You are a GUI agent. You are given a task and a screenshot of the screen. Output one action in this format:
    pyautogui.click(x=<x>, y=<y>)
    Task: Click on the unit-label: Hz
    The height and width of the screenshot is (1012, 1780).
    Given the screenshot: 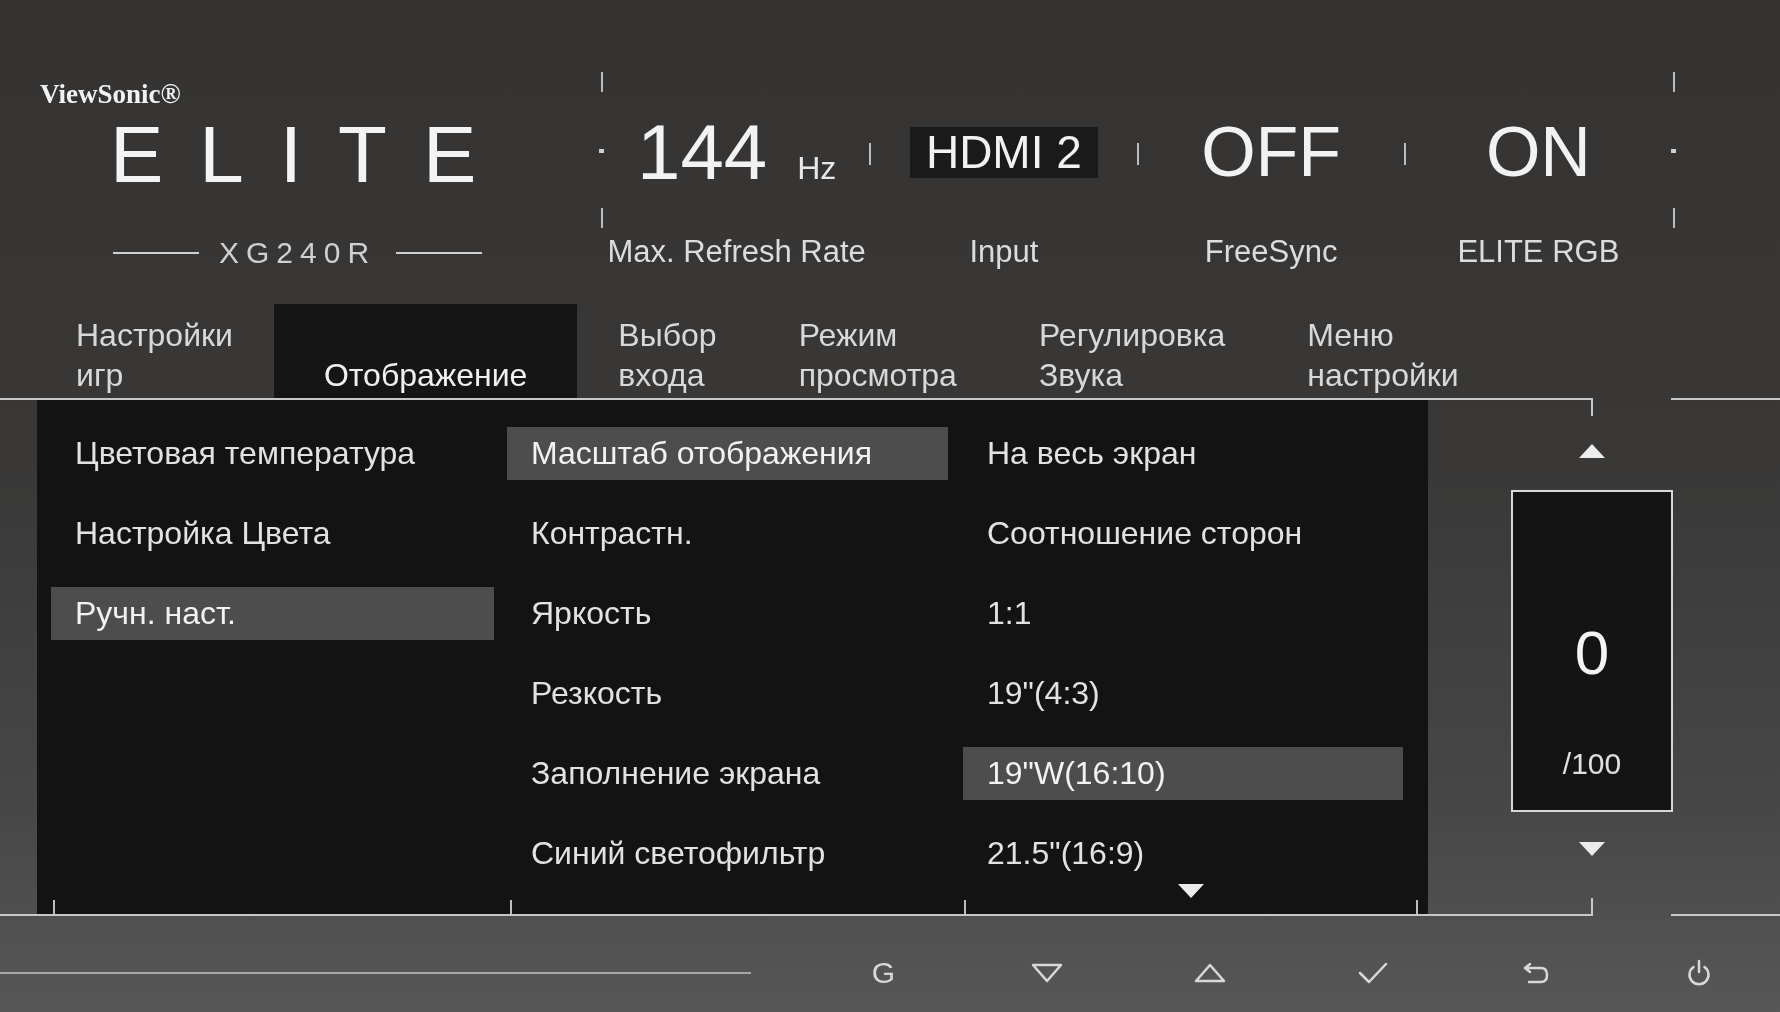 What is the action you would take?
    pyautogui.click(x=817, y=168)
    